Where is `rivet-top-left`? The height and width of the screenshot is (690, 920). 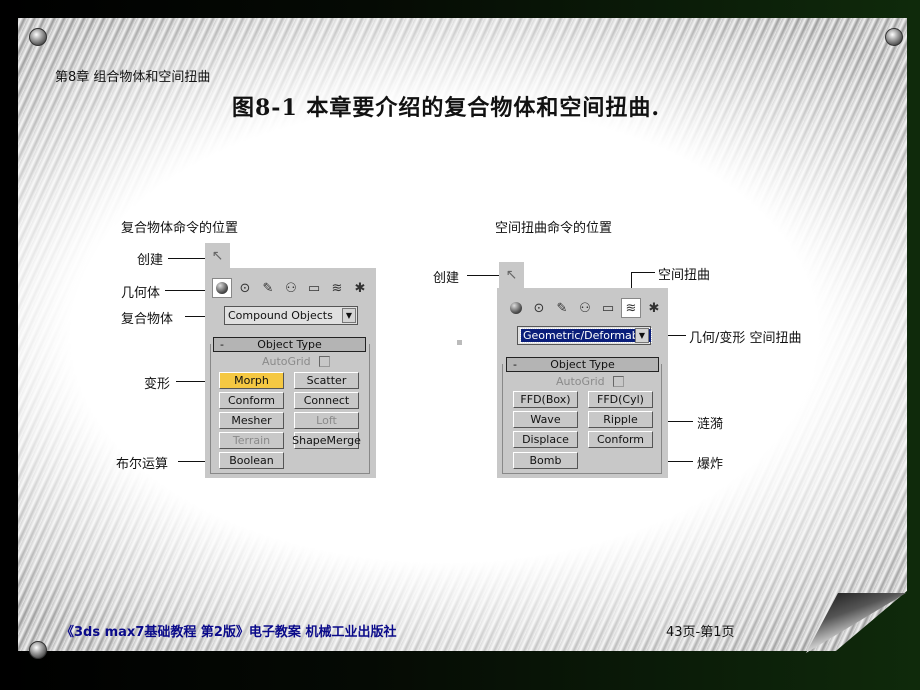
rivet-top-left is located at coordinates (38, 37).